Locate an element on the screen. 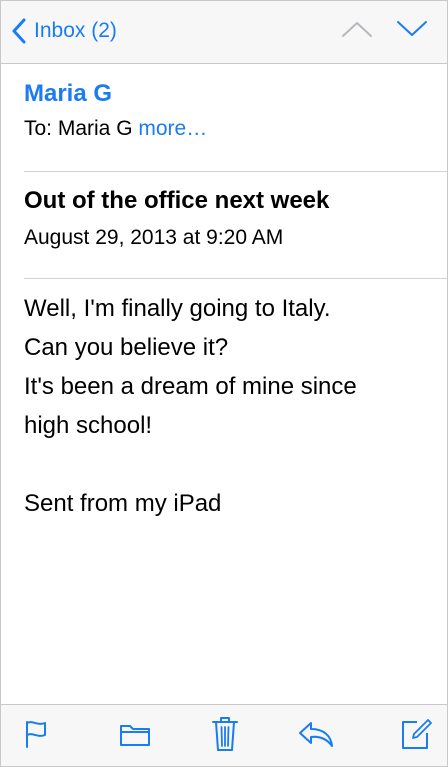 This screenshot has height=767, width=448. chevron-left-icon is located at coordinates (19, 31).